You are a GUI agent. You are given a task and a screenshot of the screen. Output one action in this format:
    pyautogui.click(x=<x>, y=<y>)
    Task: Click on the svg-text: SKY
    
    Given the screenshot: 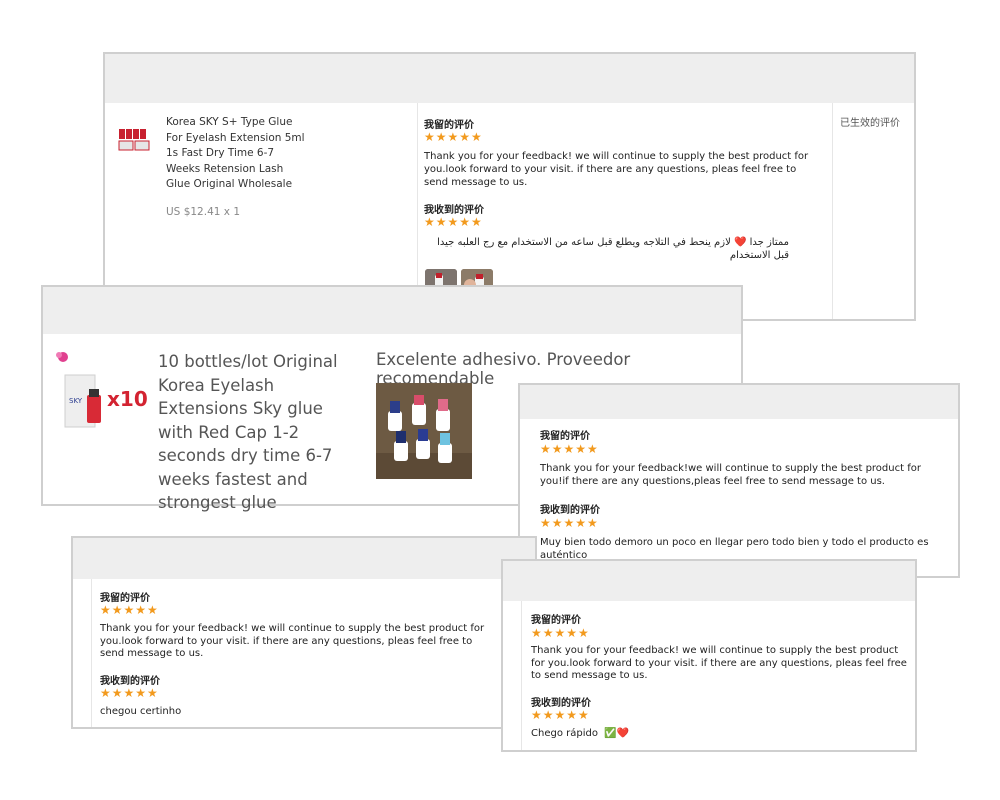 What is the action you would take?
    pyautogui.click(x=76, y=401)
    